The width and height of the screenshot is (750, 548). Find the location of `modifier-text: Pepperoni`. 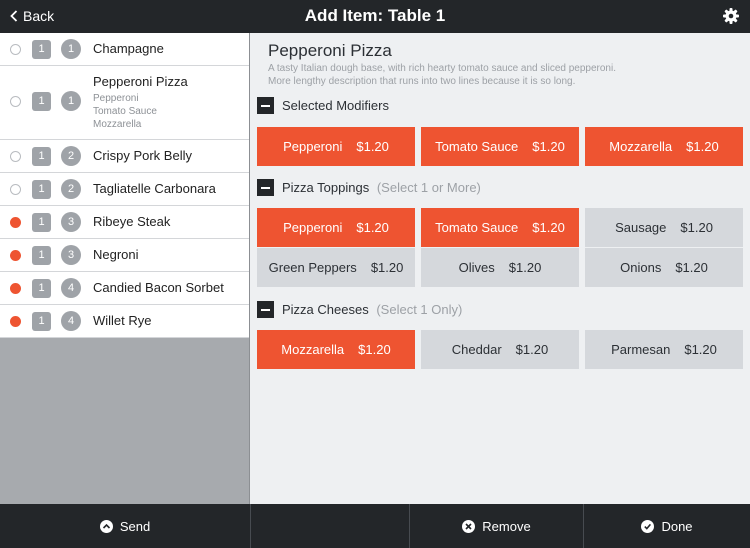

modifier-text: Pepperoni is located at coordinates (116, 98).